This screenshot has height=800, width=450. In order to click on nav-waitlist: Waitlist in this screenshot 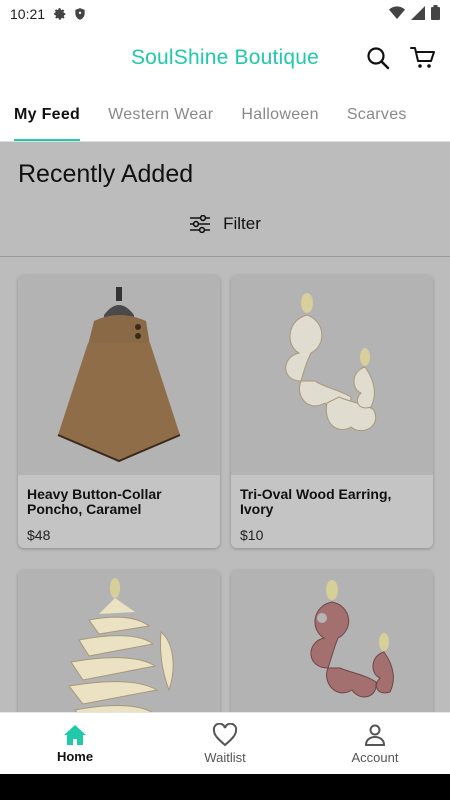, I will do `click(225, 743)`.